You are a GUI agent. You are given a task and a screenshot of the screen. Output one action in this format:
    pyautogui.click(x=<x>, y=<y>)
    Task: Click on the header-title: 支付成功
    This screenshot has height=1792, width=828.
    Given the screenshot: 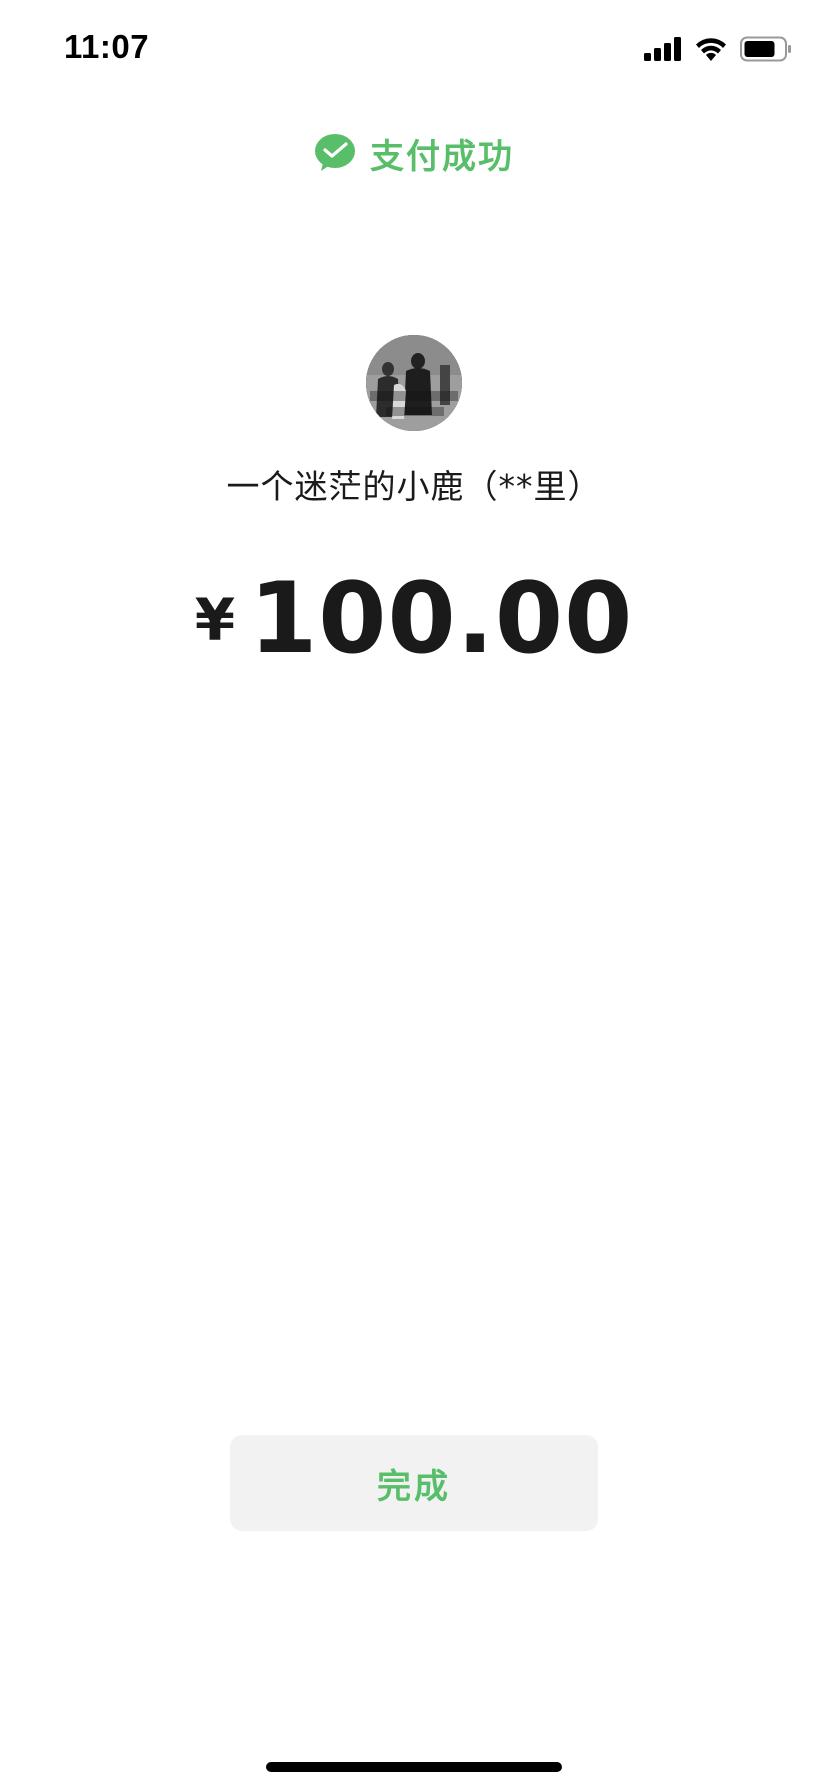 What is the action you would take?
    pyautogui.click(x=442, y=156)
    